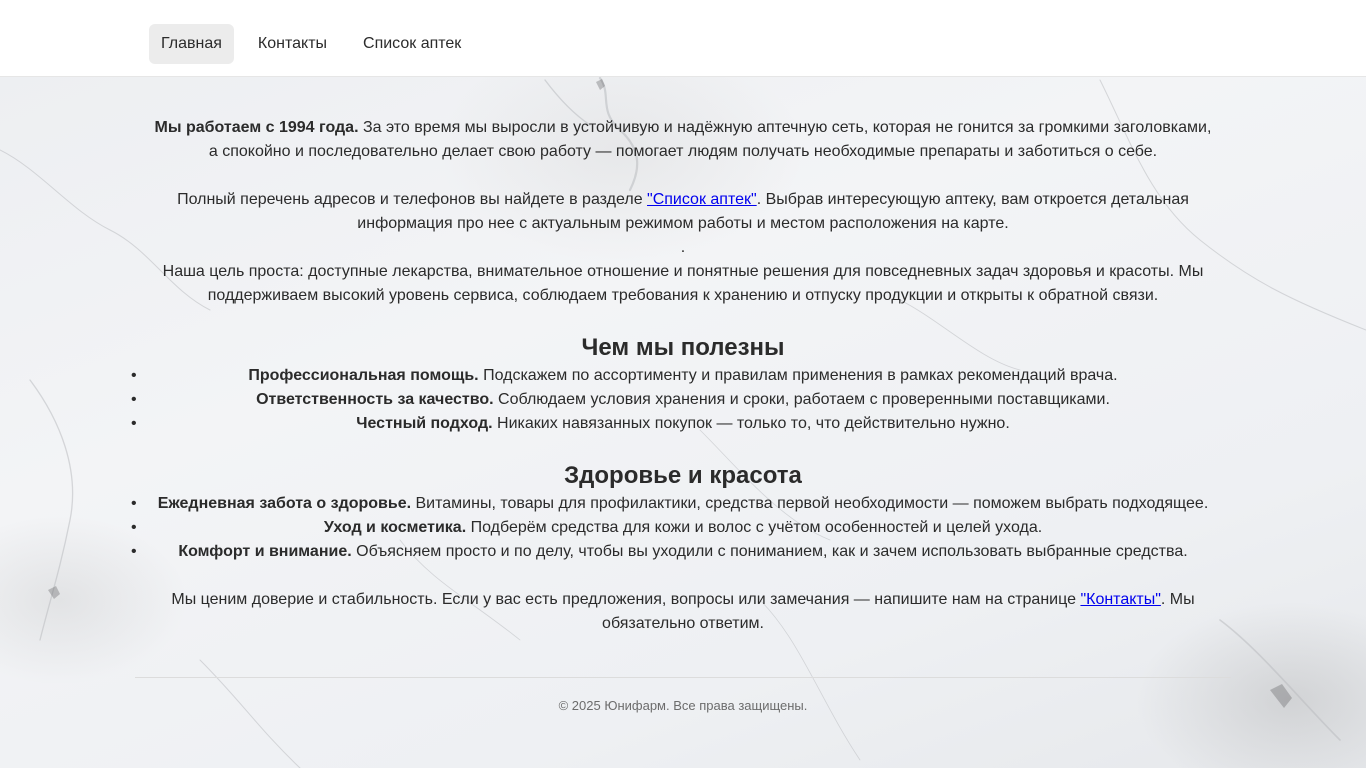 The width and height of the screenshot is (1366, 768). What do you see at coordinates (424, 423) in the screenshot?
I see `list-item-bold: Честный подход.` at bounding box center [424, 423].